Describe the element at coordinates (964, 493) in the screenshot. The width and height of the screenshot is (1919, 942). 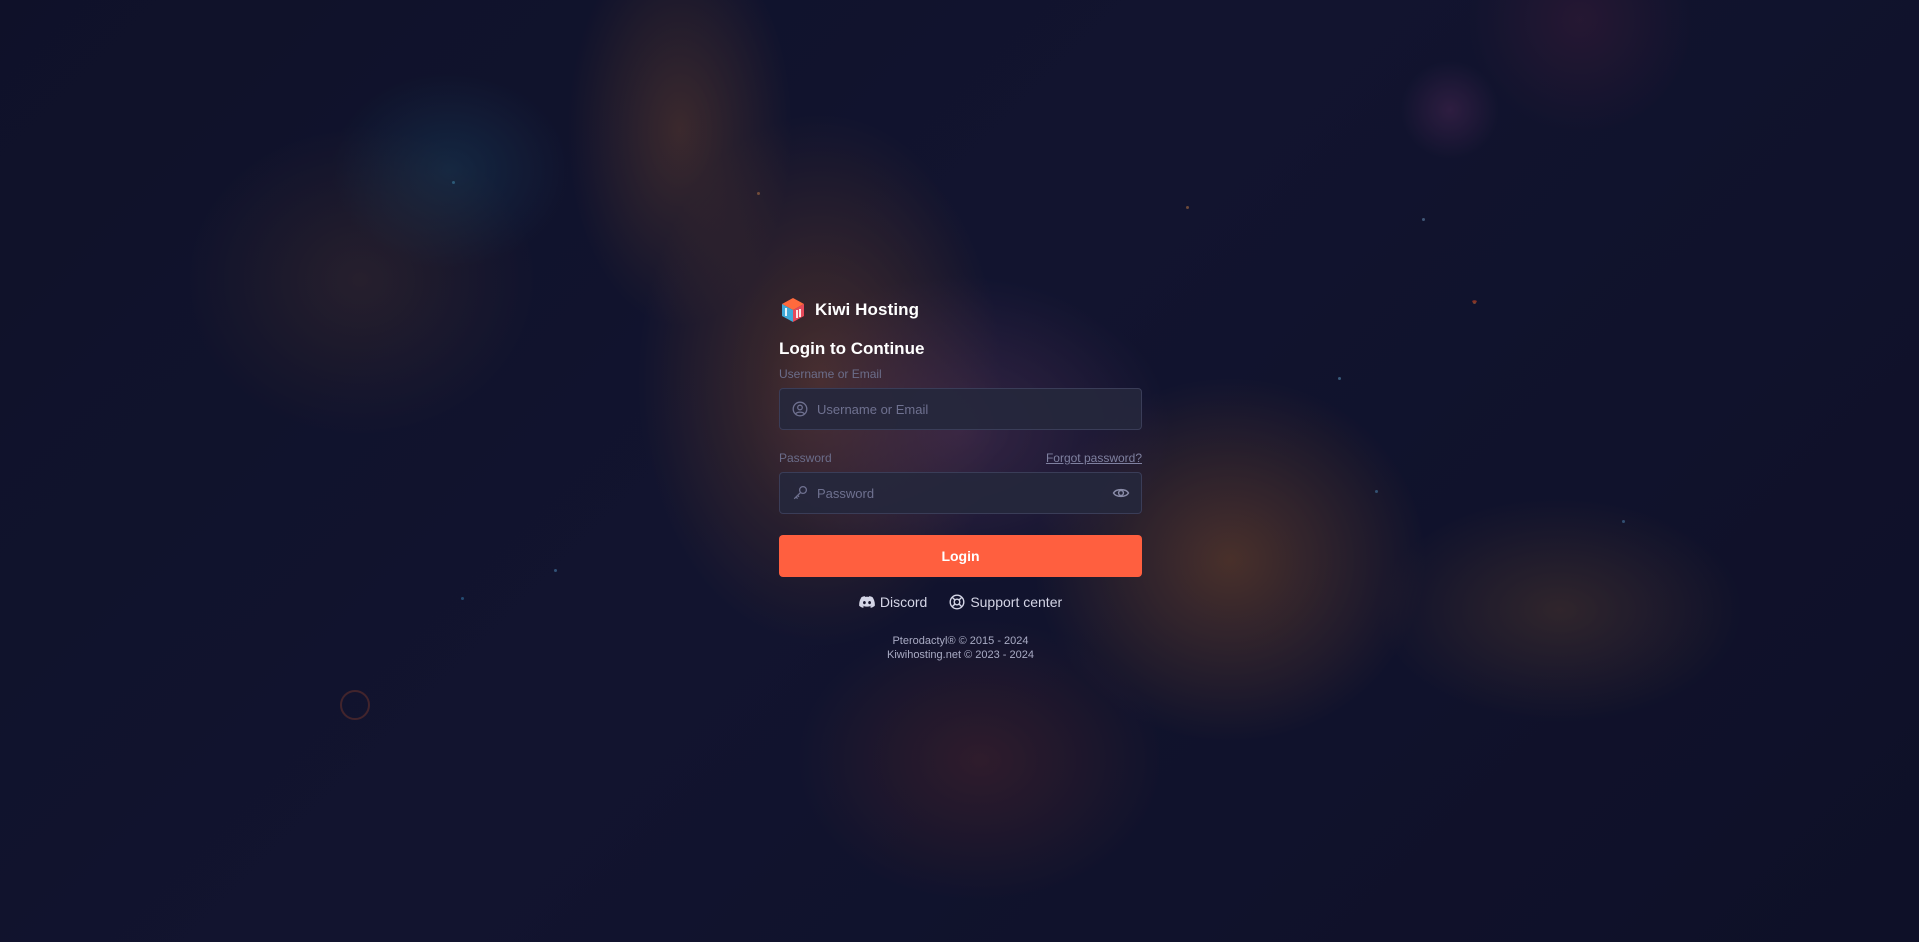
I see `password-input` at that location.